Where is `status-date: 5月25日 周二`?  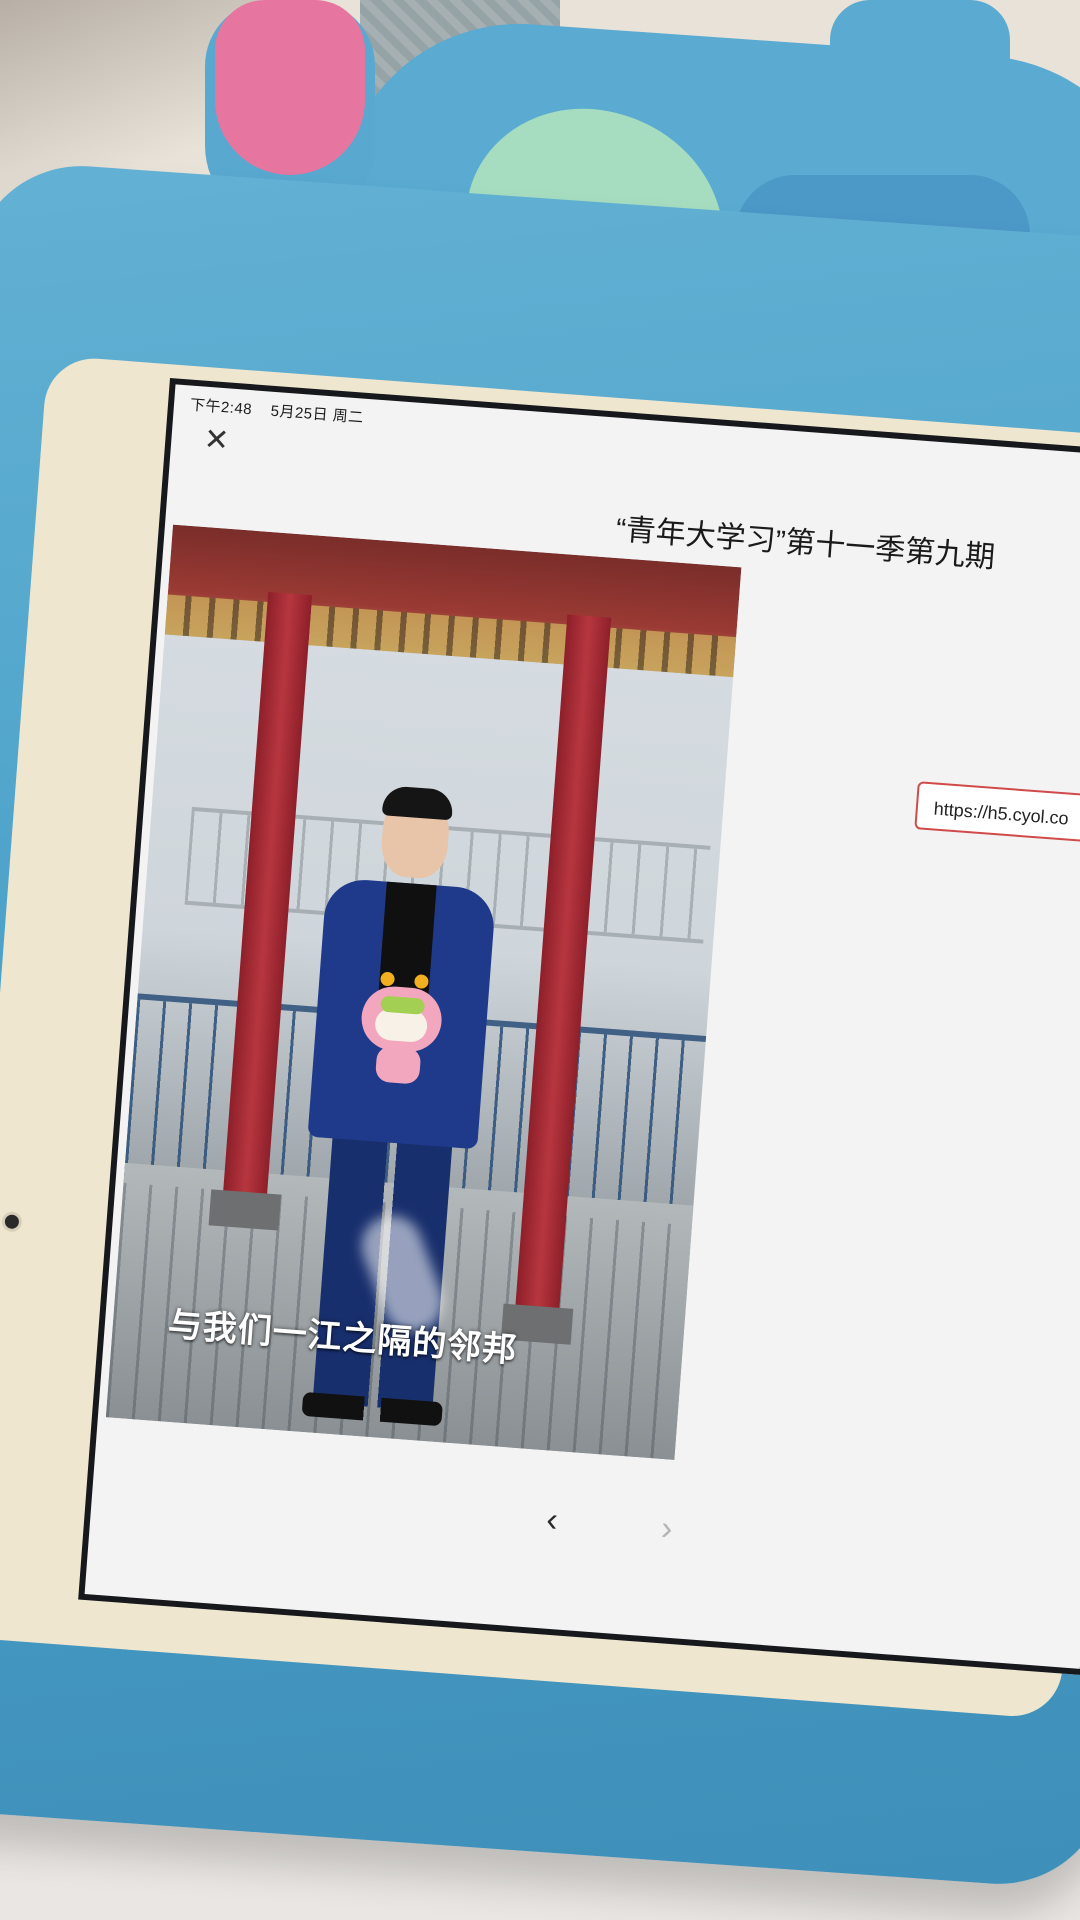 status-date: 5月25日 周二 is located at coordinates (317, 414).